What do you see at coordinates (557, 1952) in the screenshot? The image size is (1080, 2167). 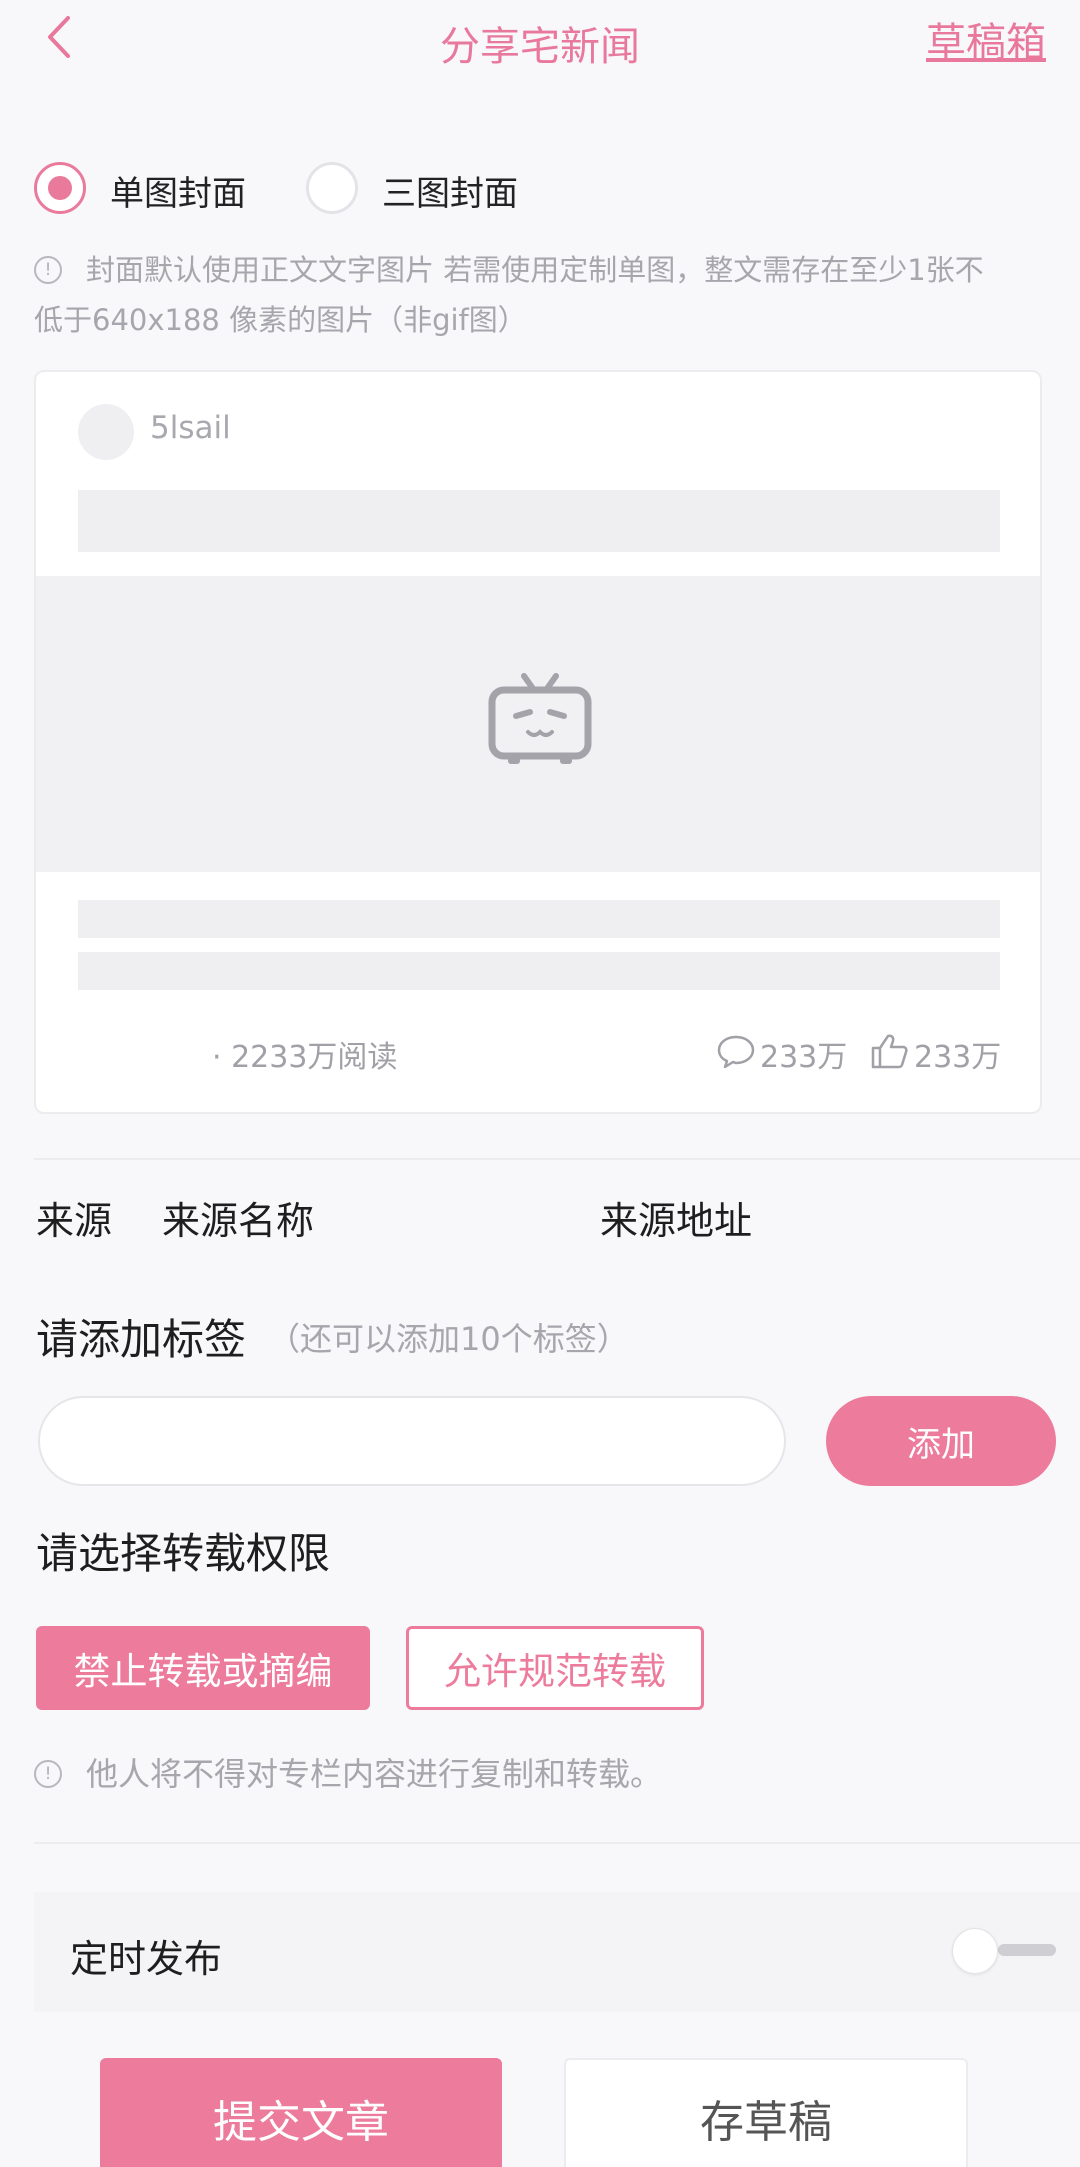 I see `schedule-row: 定时发布` at bounding box center [557, 1952].